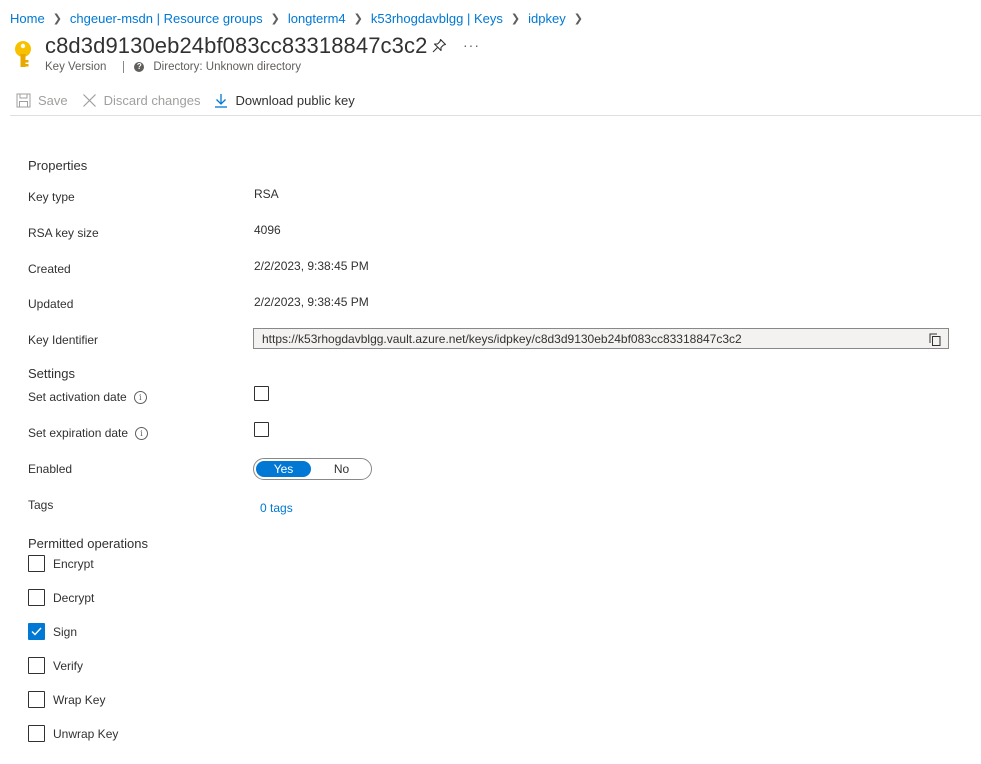 This screenshot has height=764, width=981. I want to click on operation-unwrap-key: Unwrap Key, so click(73, 733).